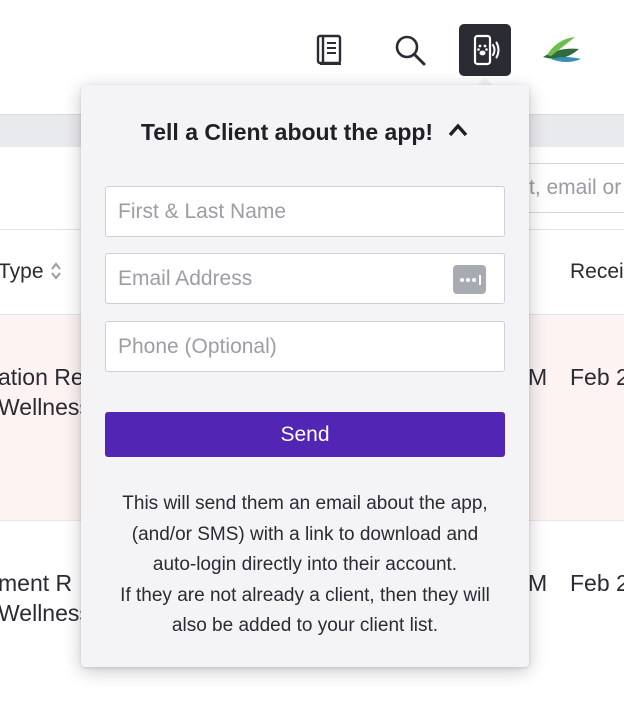 The height and width of the screenshot is (708, 624). I want to click on name-field, so click(305, 211).